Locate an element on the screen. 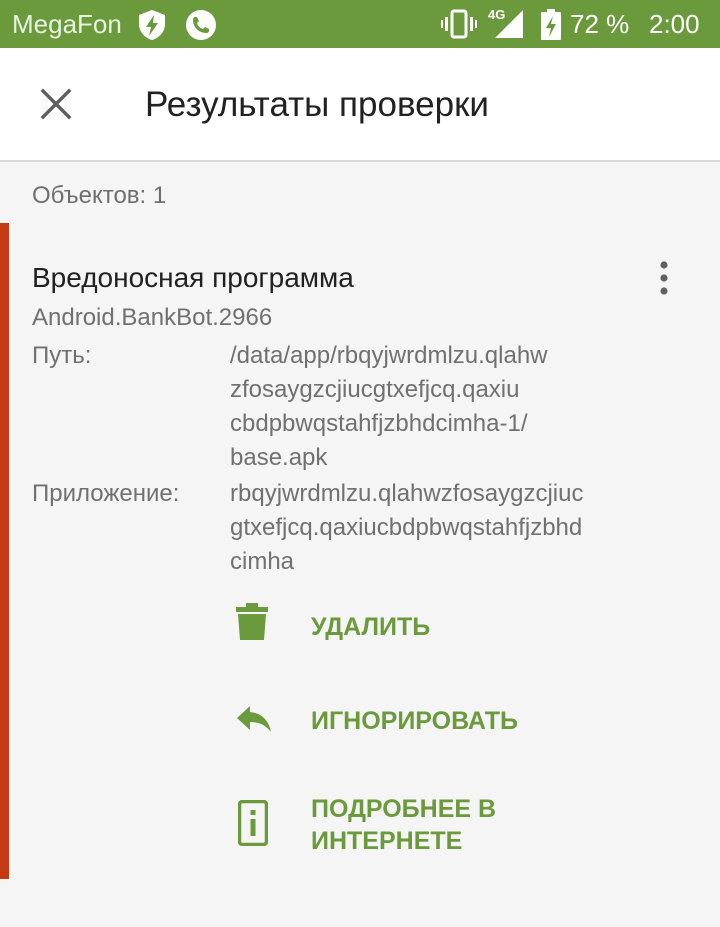  carrier-name: MegaFon is located at coordinates (67, 24).